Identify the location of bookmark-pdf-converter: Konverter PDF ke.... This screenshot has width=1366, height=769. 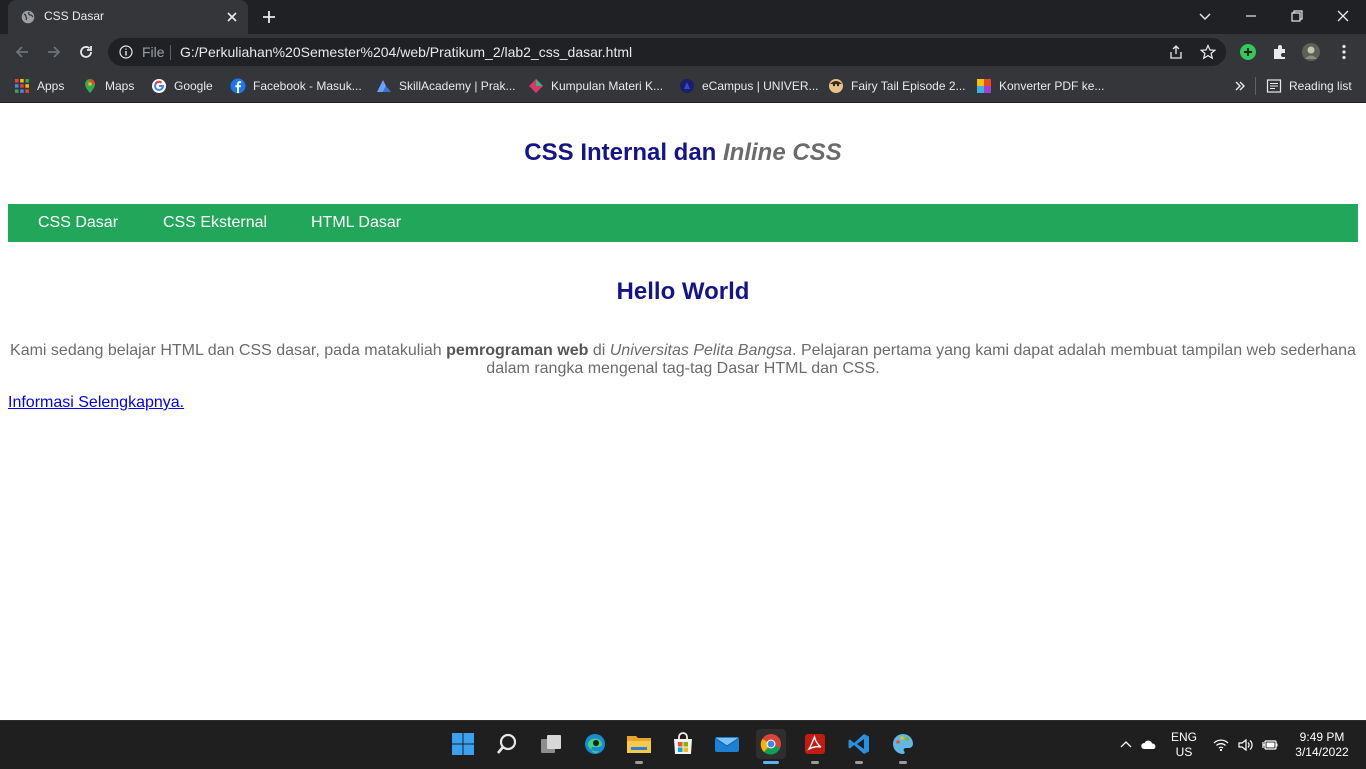
(1040, 86).